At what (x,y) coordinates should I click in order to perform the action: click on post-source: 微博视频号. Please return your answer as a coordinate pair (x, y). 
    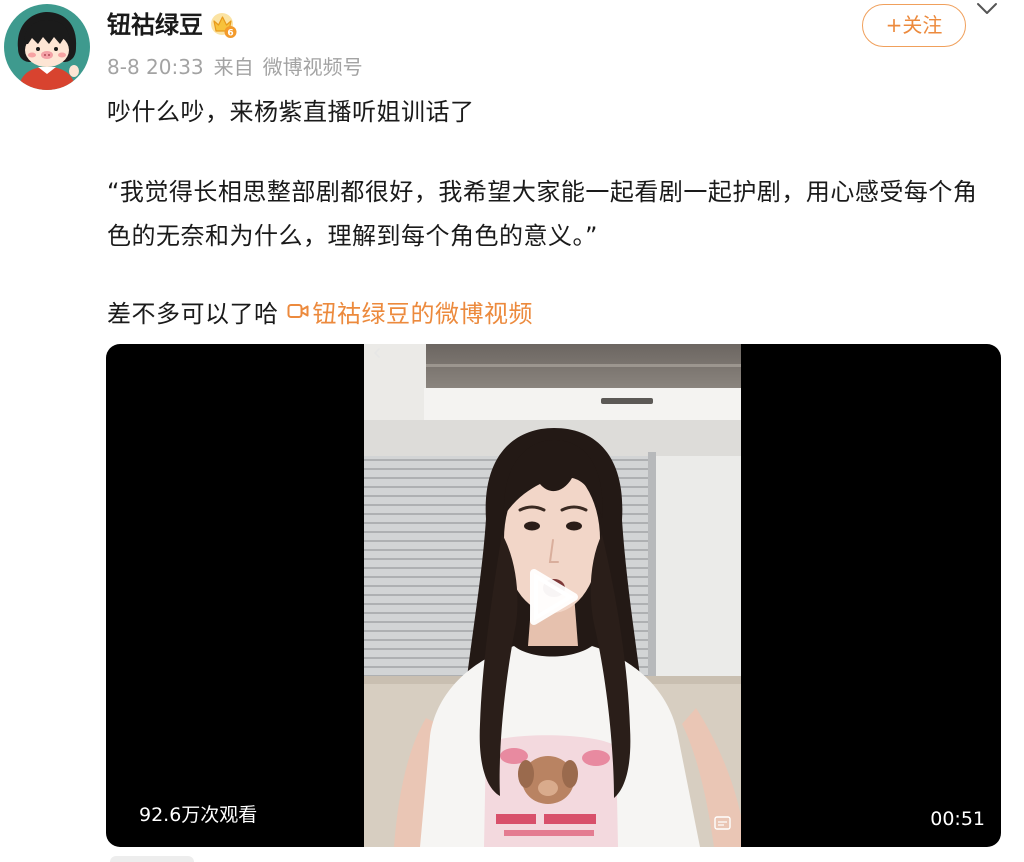
    Looking at the image, I should click on (312, 67).